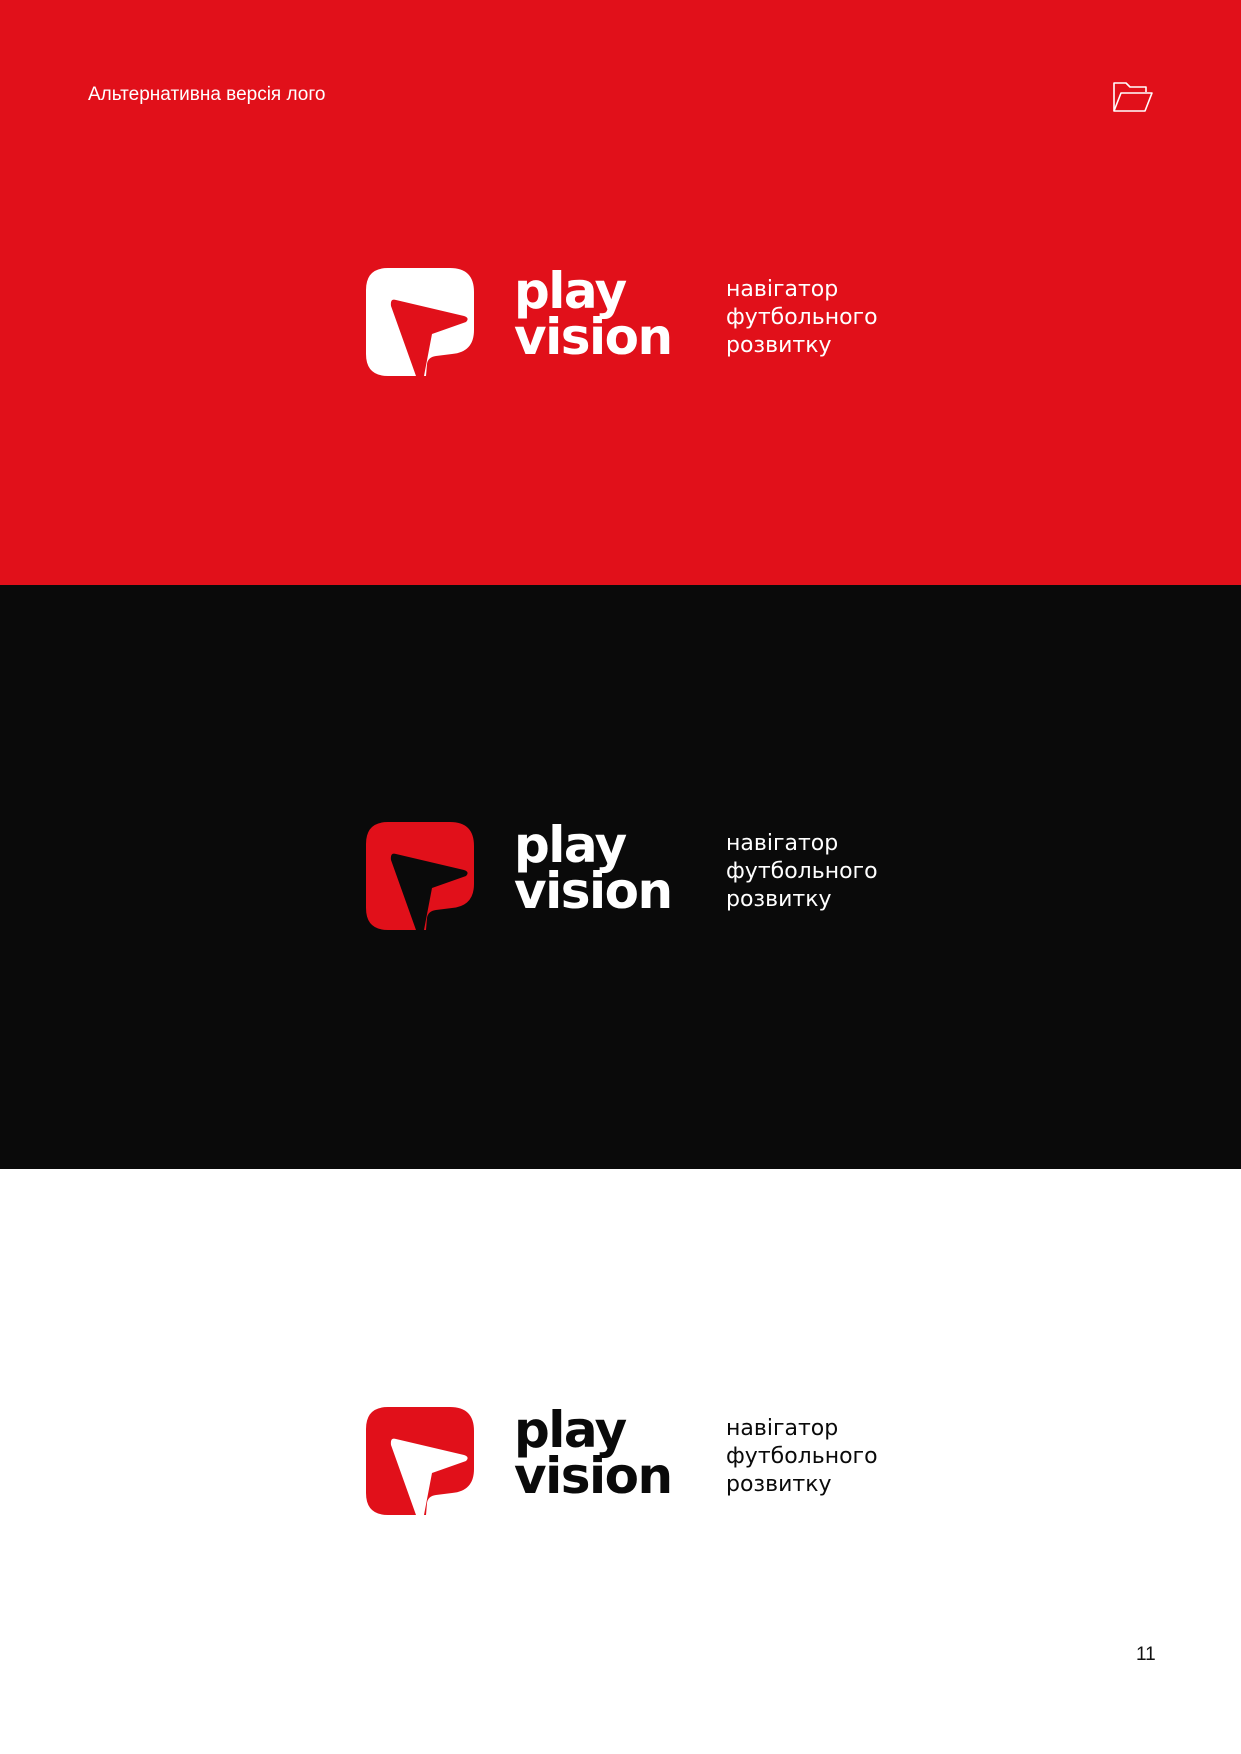 The image size is (1241, 1754). What do you see at coordinates (1133, 97) in the screenshot?
I see `folder-open-icon` at bounding box center [1133, 97].